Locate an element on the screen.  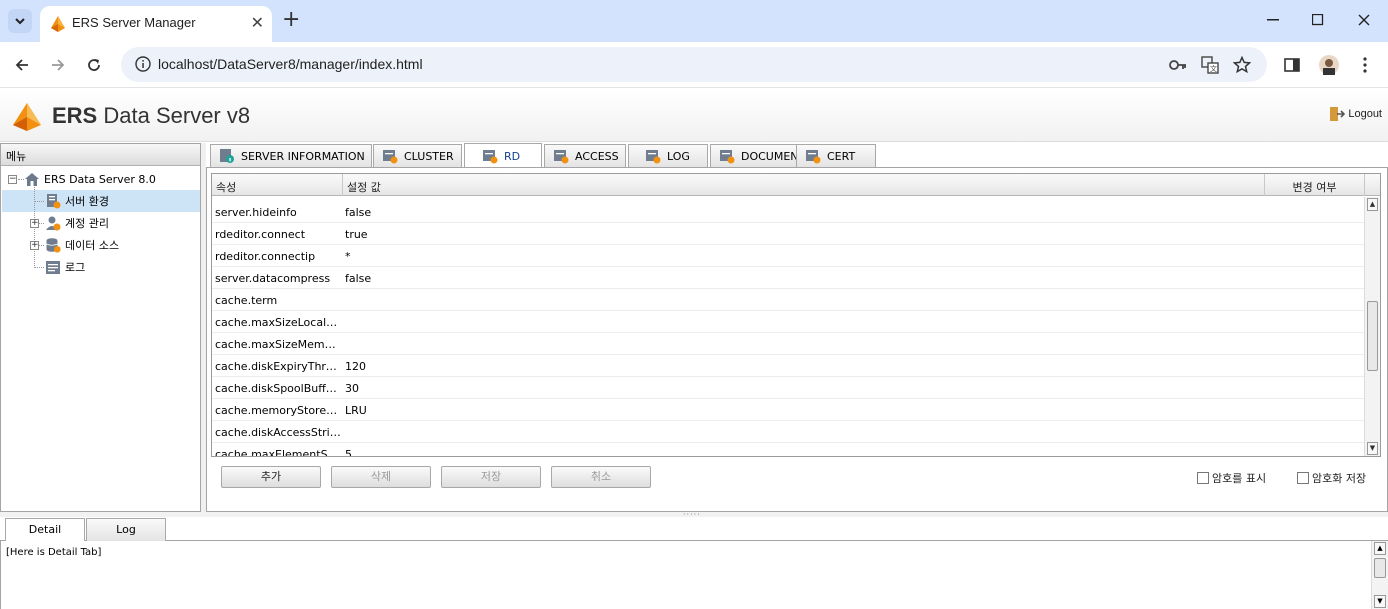
tree-item-accounts: + 계정 관리 is located at coordinates (69, 223).